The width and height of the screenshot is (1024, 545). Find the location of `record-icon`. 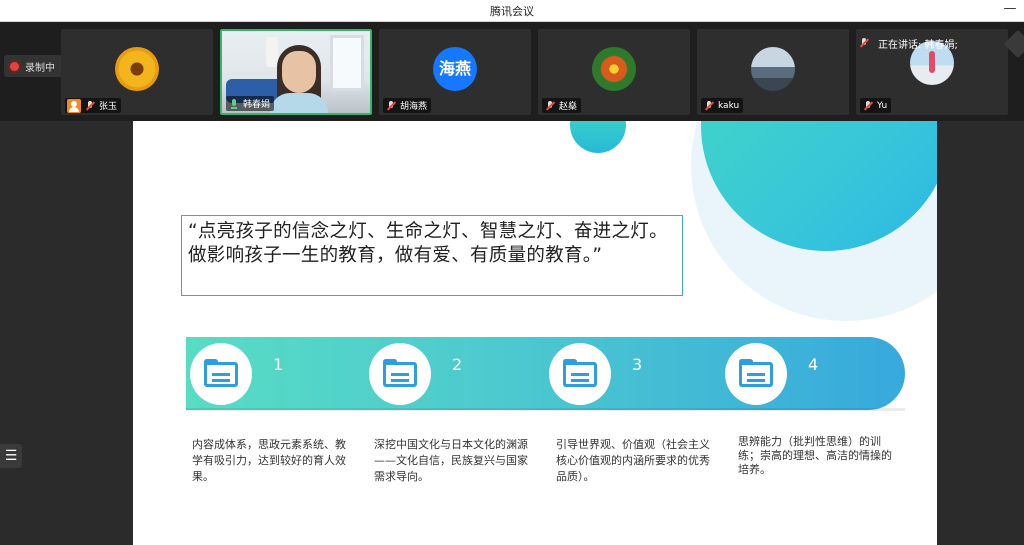

record-icon is located at coordinates (14, 66).